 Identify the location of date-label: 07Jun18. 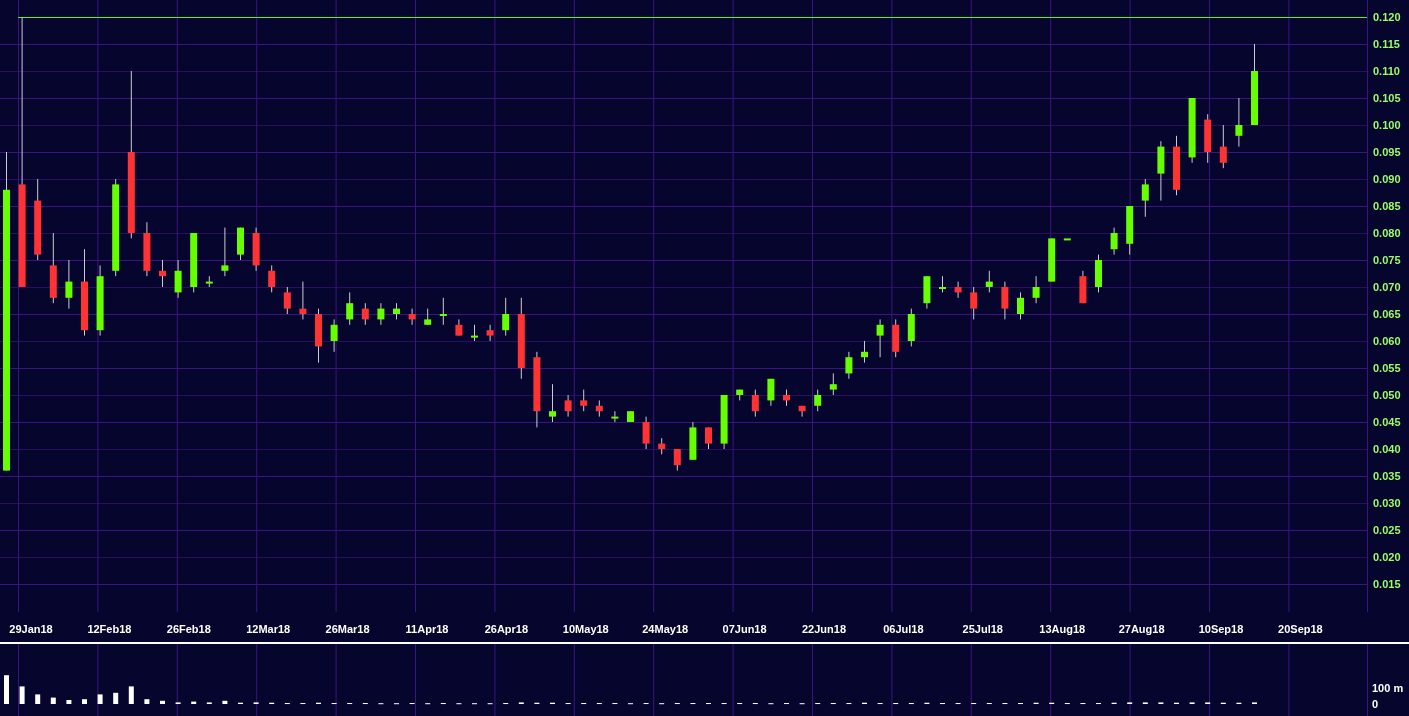
(744, 629).